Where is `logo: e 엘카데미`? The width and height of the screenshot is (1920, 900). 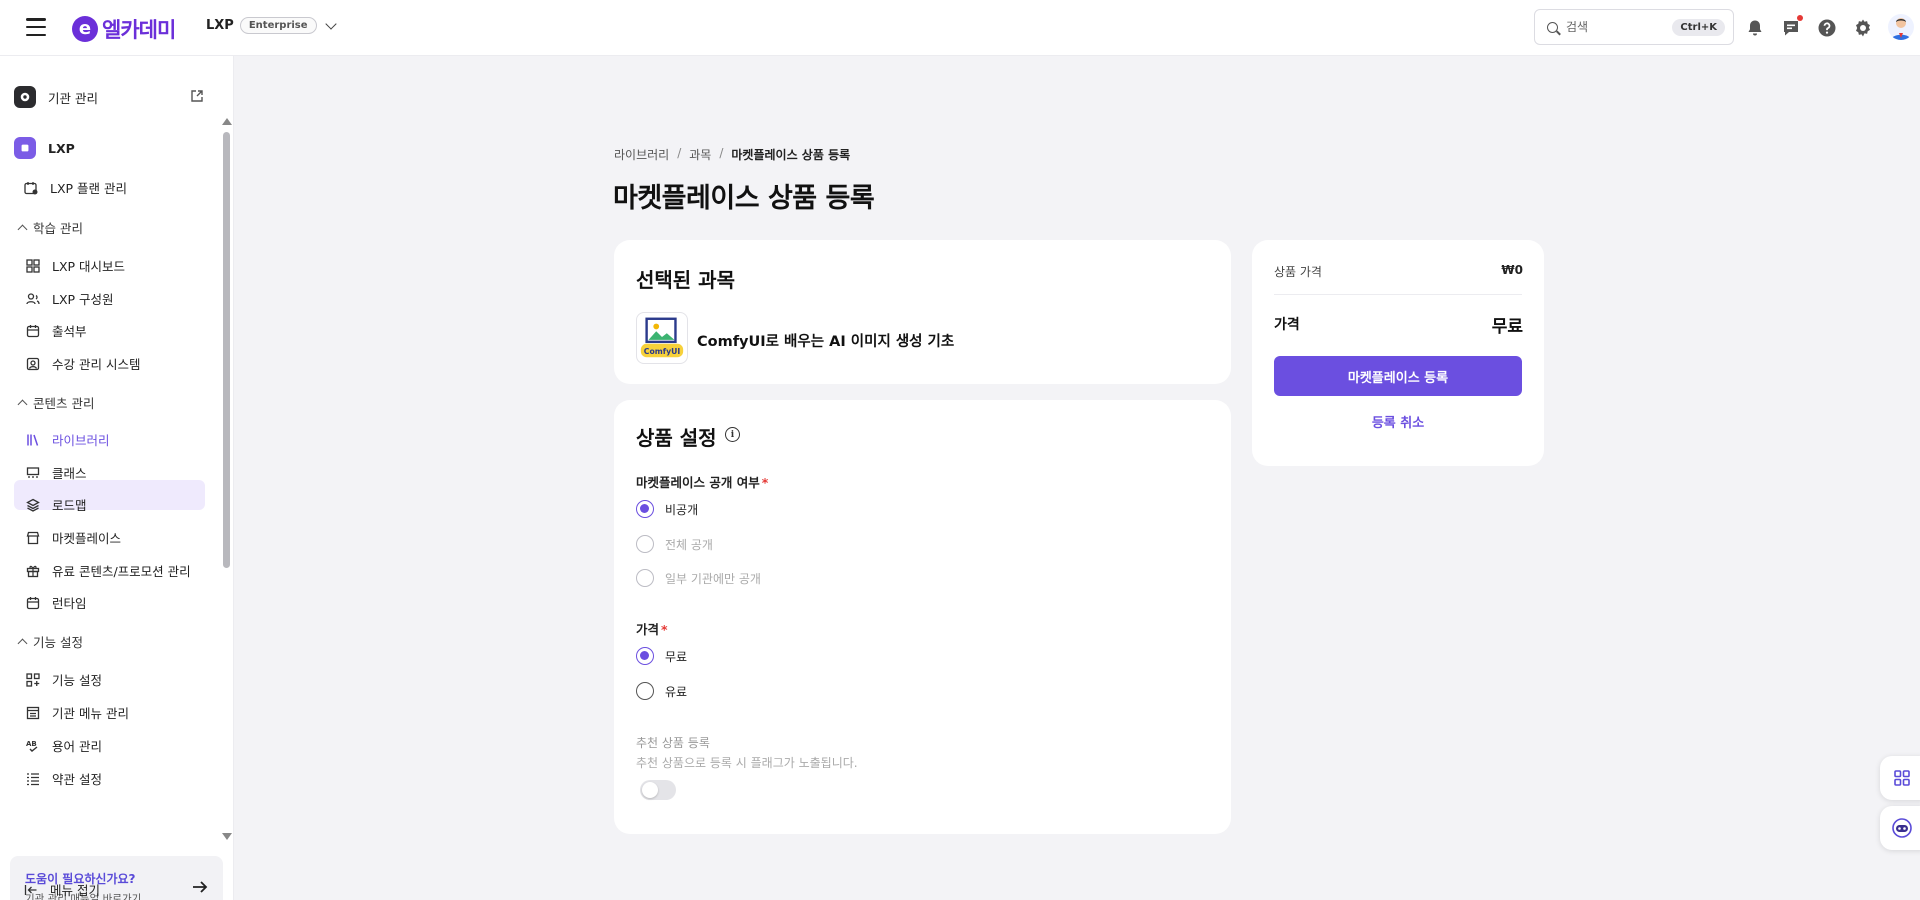 logo: e 엘카데미 is located at coordinates (124, 29).